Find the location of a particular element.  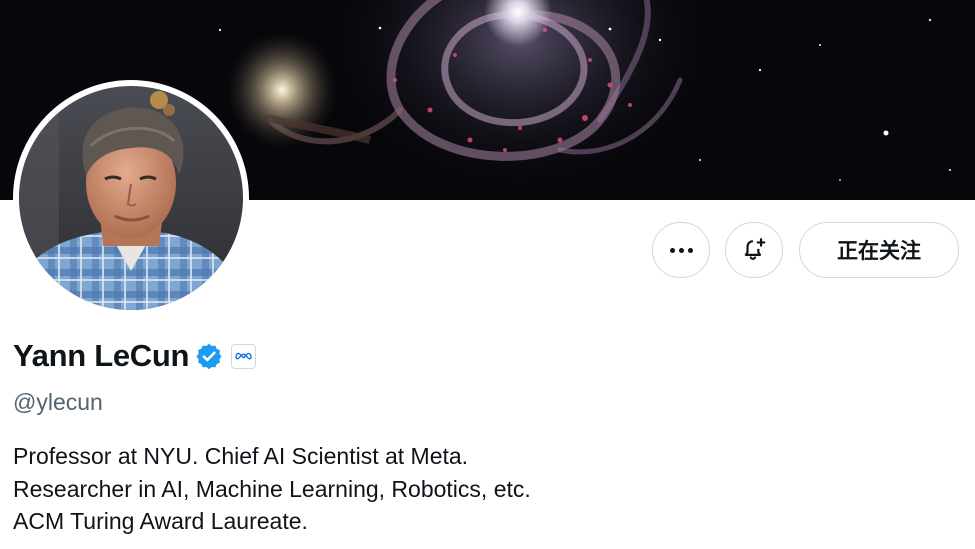

avatar is located at coordinates (131, 198).